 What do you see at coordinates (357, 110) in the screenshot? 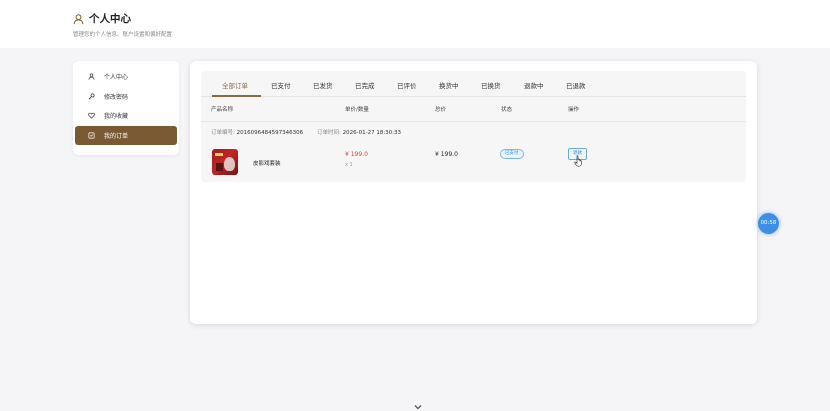
I see `column-header-price-qty: 单价/数量` at bounding box center [357, 110].